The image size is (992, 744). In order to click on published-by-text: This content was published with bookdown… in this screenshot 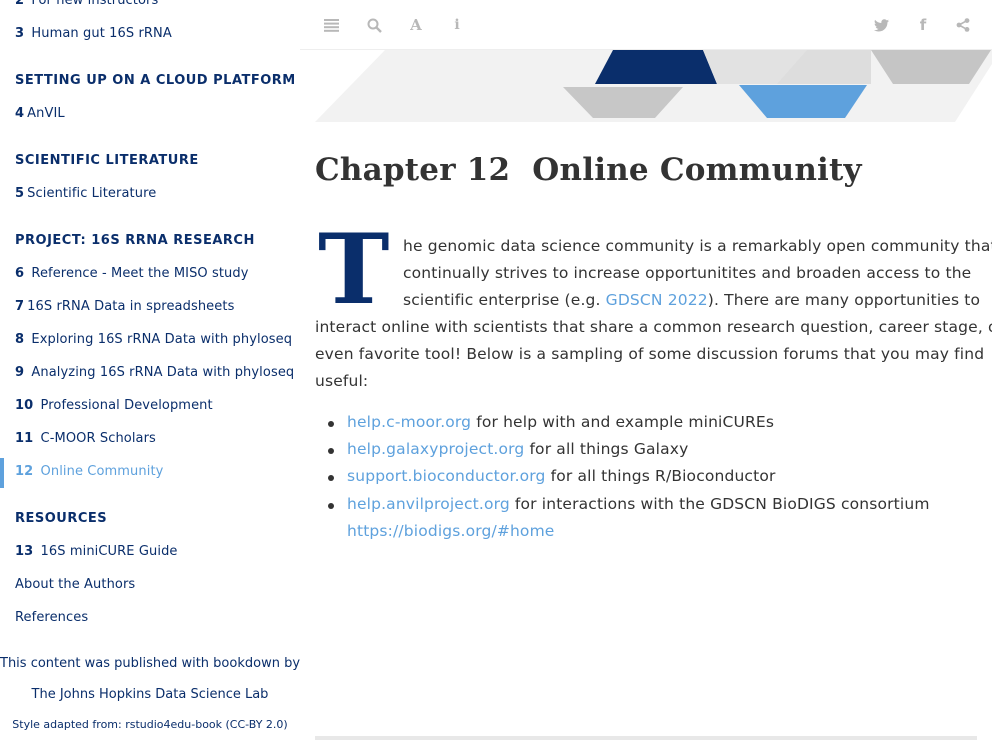, I will do `click(150, 663)`.